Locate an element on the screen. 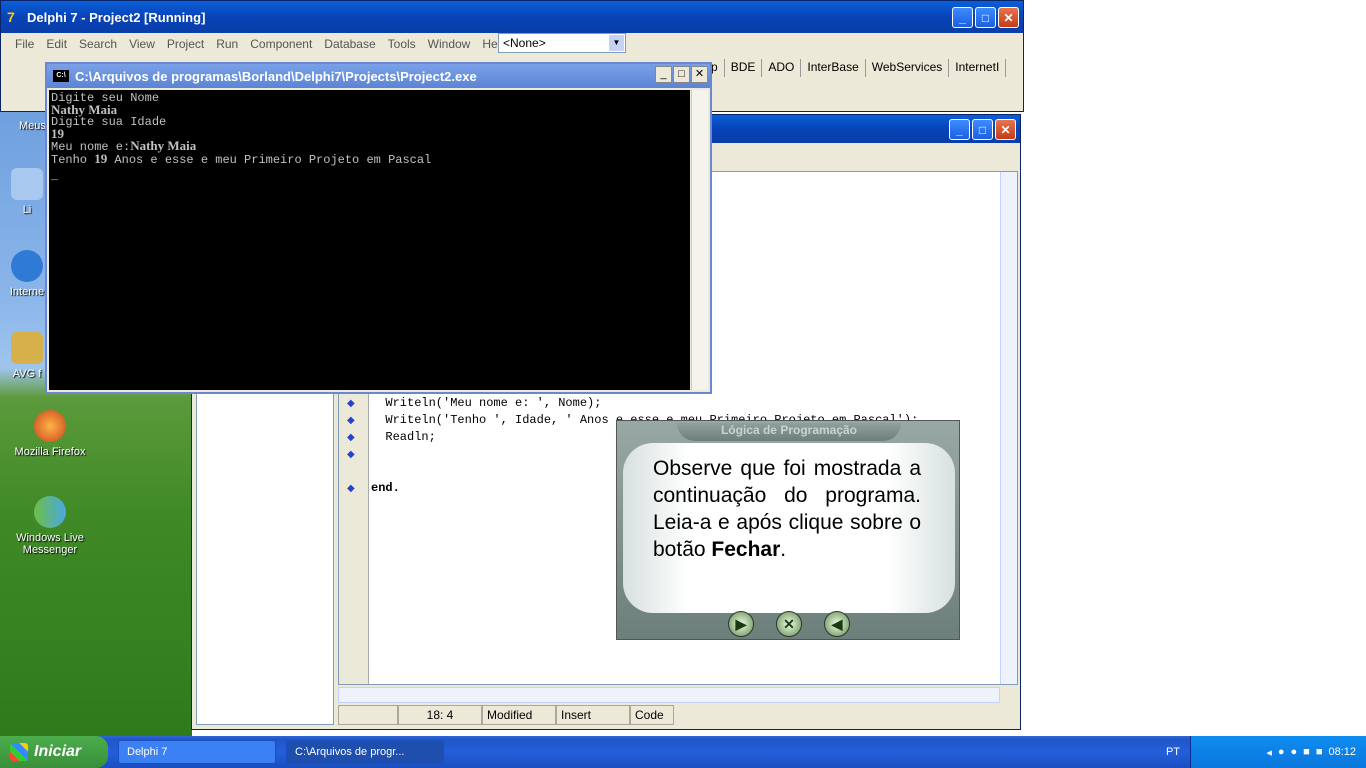 The height and width of the screenshot is (768, 1366). clock: 08:12 is located at coordinates (1342, 752).